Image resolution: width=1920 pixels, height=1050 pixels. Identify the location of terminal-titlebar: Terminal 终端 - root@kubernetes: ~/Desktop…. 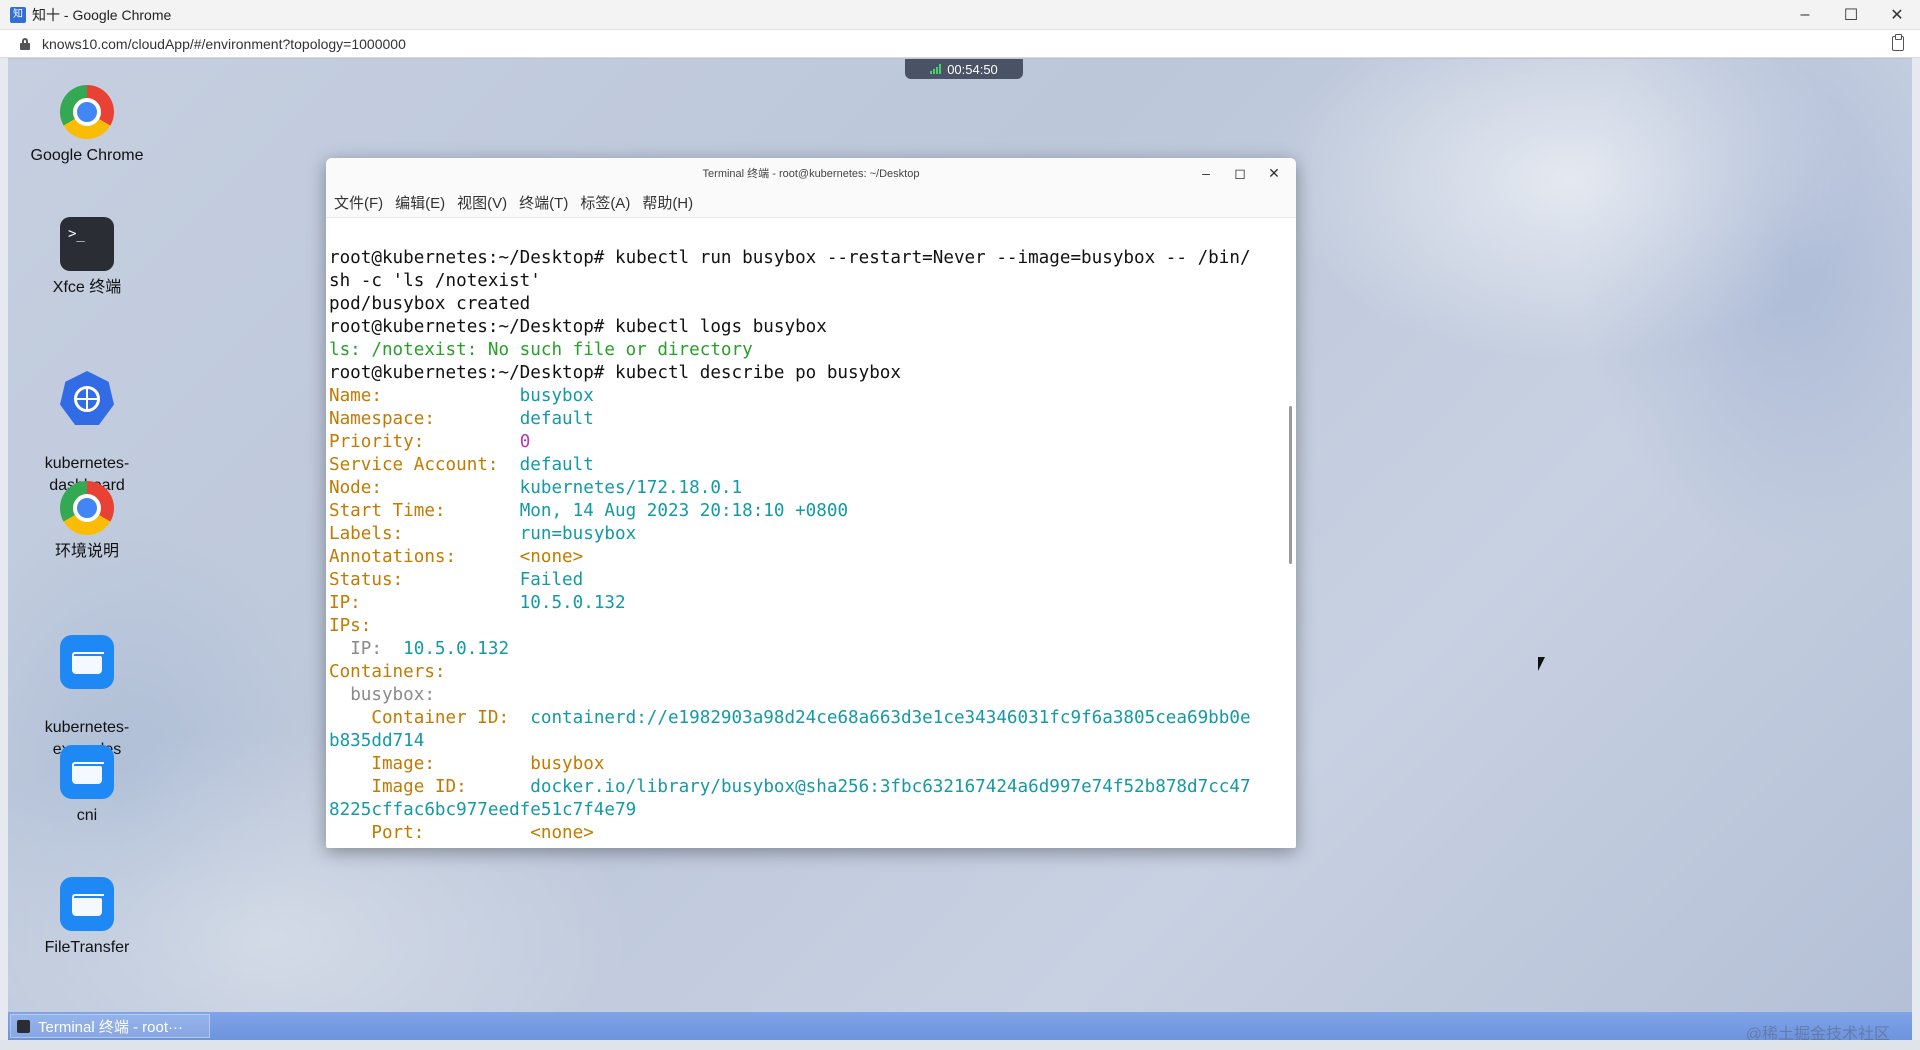
(811, 173).